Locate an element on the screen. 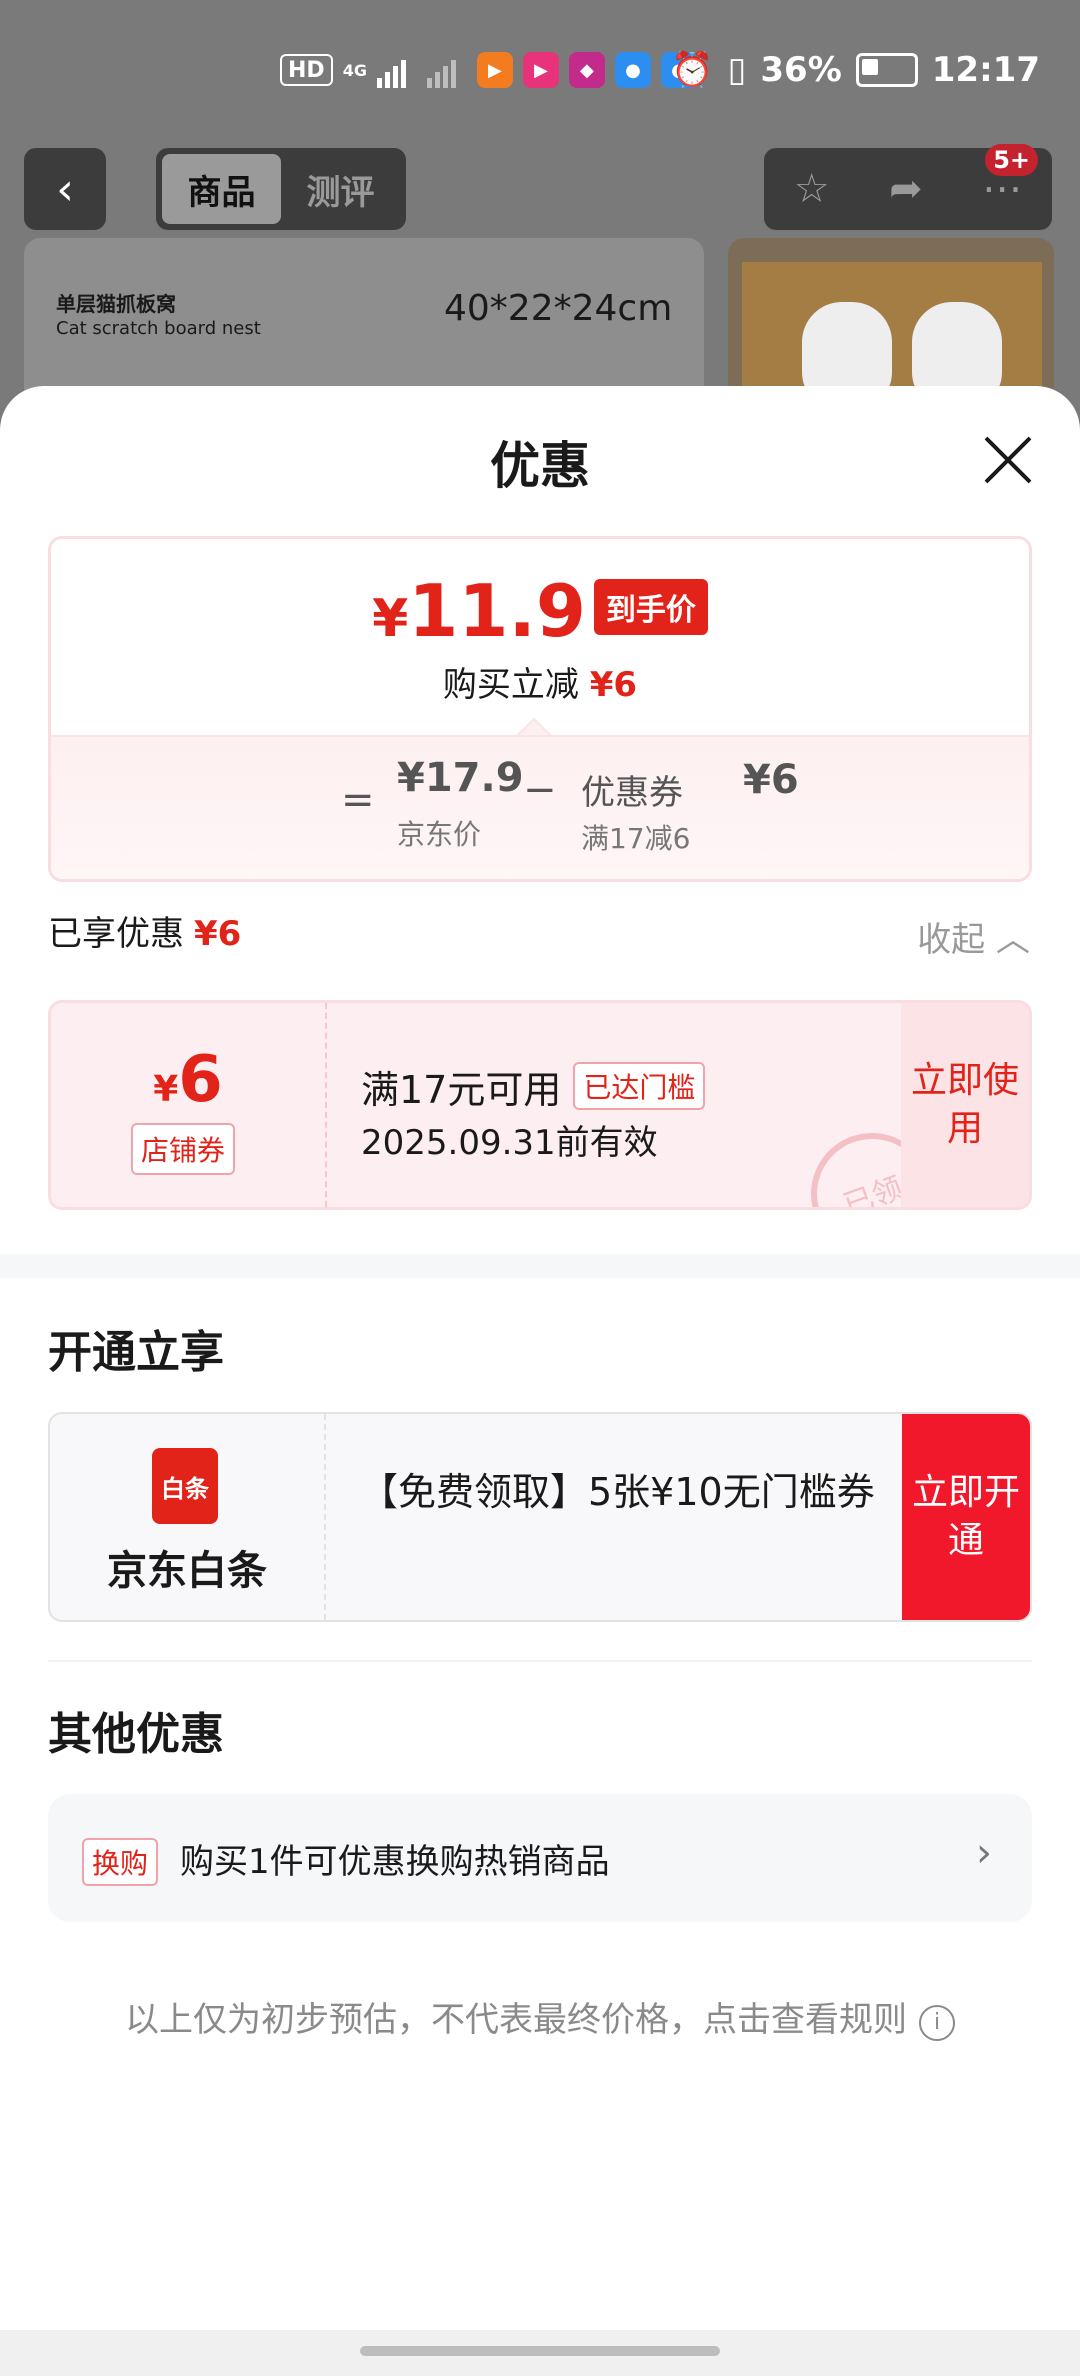 The width and height of the screenshot is (1080, 2376). coupon-type-badge: 店铺券 is located at coordinates (183, 1149).